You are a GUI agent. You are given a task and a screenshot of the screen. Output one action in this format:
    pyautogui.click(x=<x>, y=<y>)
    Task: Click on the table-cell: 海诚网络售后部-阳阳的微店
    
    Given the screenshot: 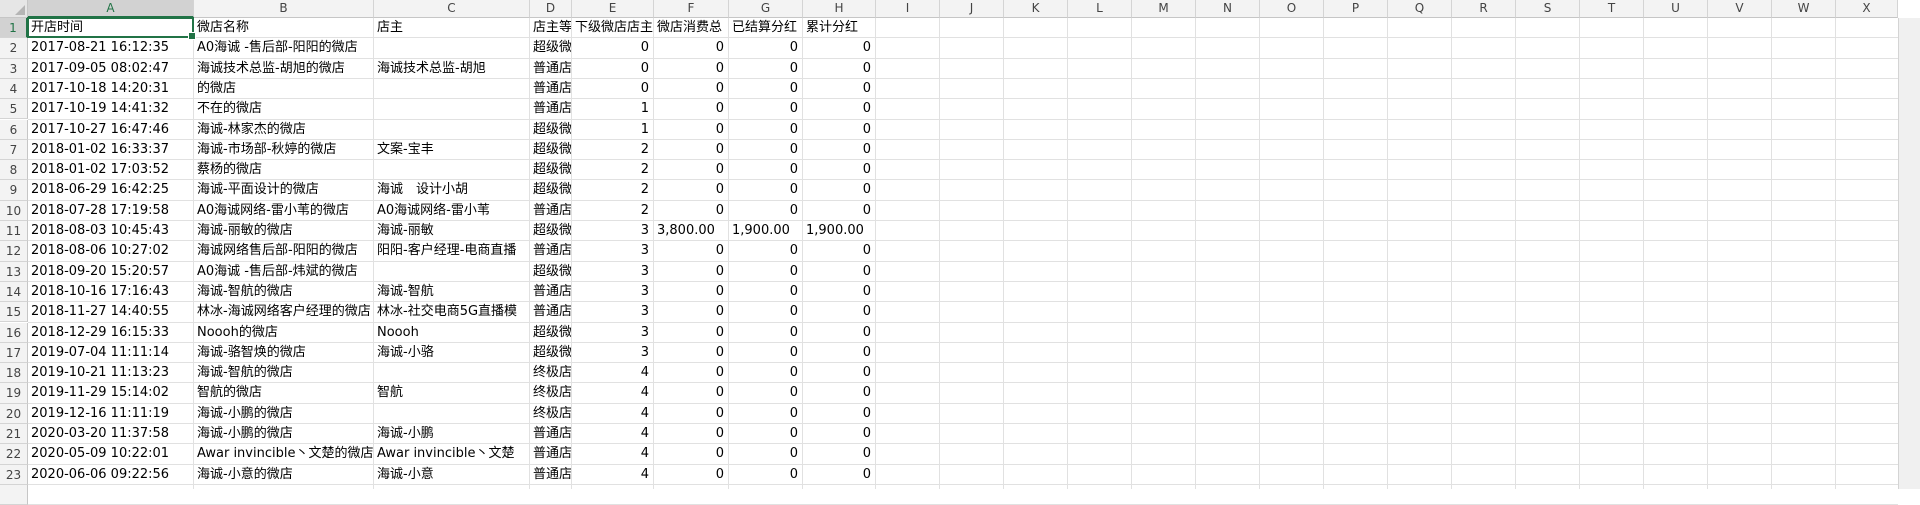 What is the action you would take?
    pyautogui.click(x=283, y=251)
    